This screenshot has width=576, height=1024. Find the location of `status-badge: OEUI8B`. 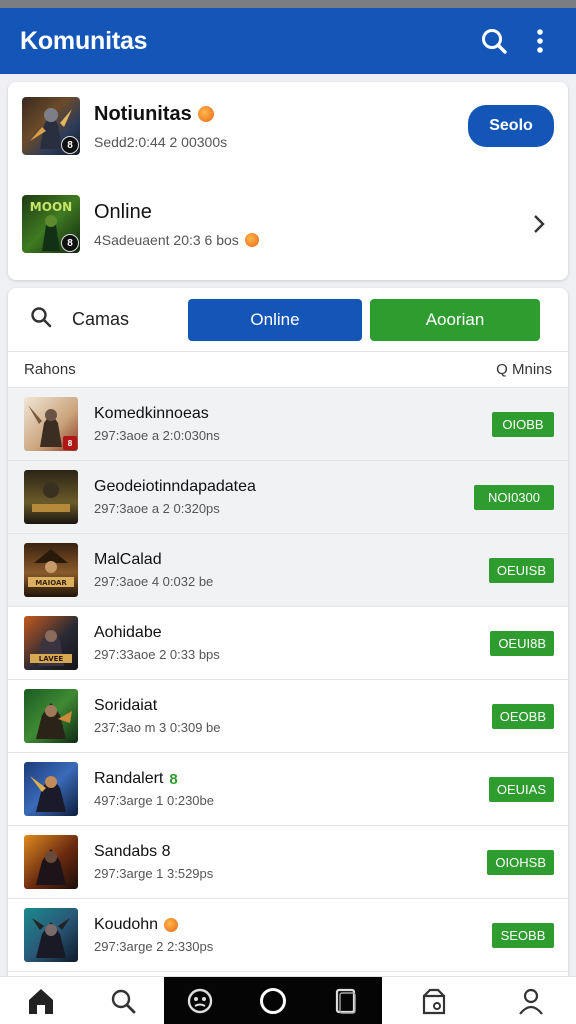

status-badge: OEUI8B is located at coordinates (522, 643).